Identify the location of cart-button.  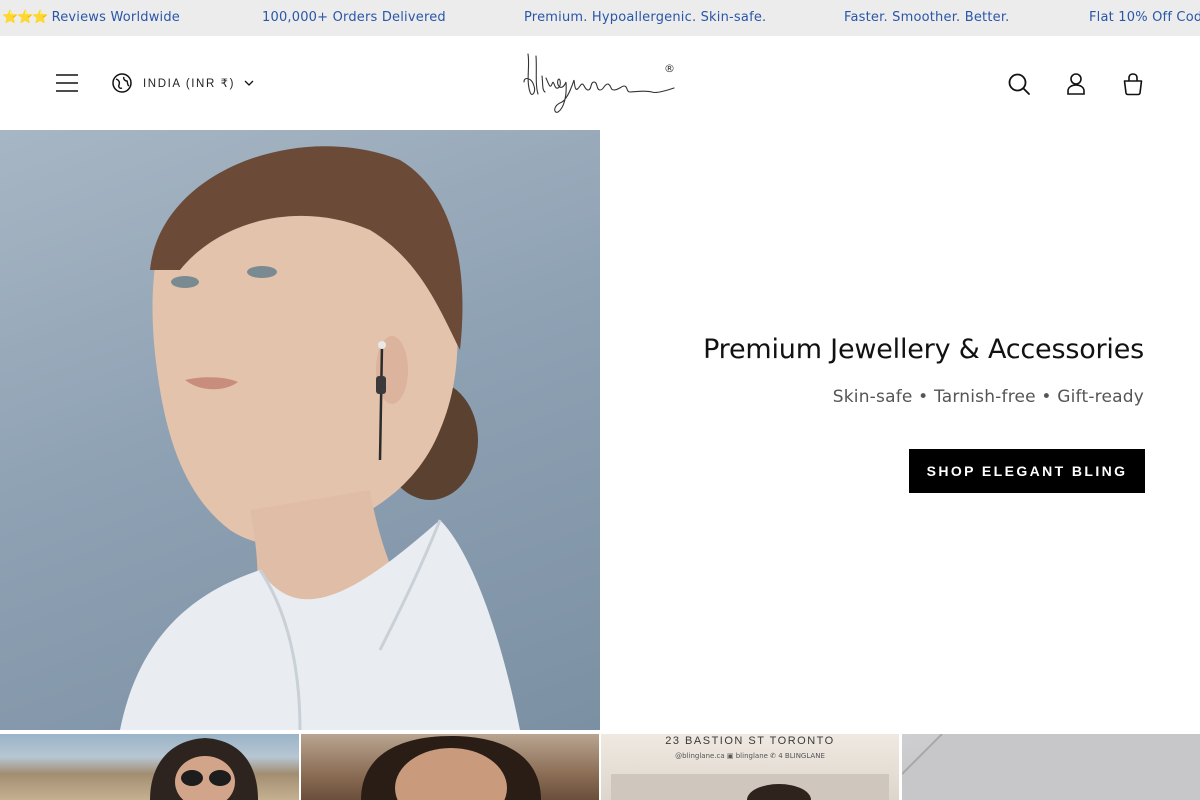
(1133, 84).